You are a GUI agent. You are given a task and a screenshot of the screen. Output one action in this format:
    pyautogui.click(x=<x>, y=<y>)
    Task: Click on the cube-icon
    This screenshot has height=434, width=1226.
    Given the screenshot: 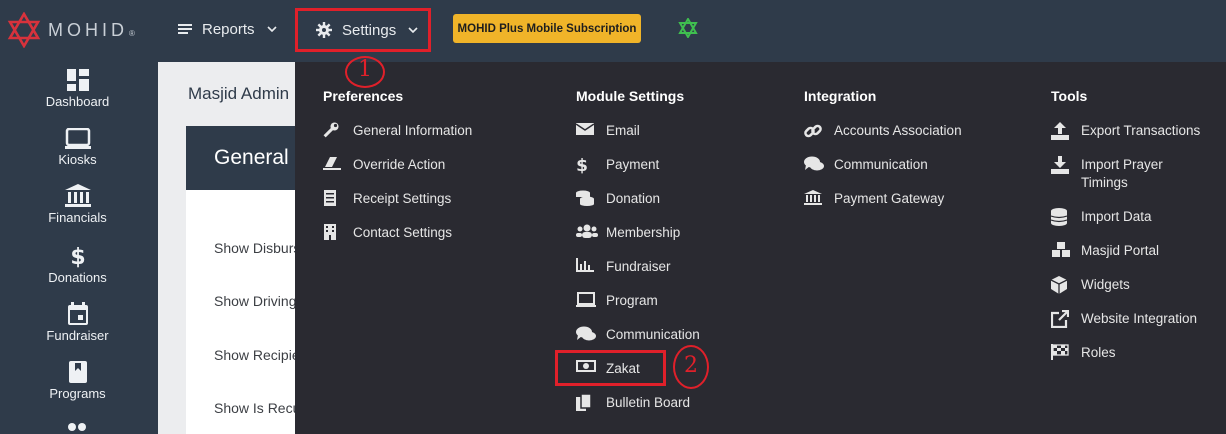 What is the action you would take?
    pyautogui.click(x=1059, y=285)
    